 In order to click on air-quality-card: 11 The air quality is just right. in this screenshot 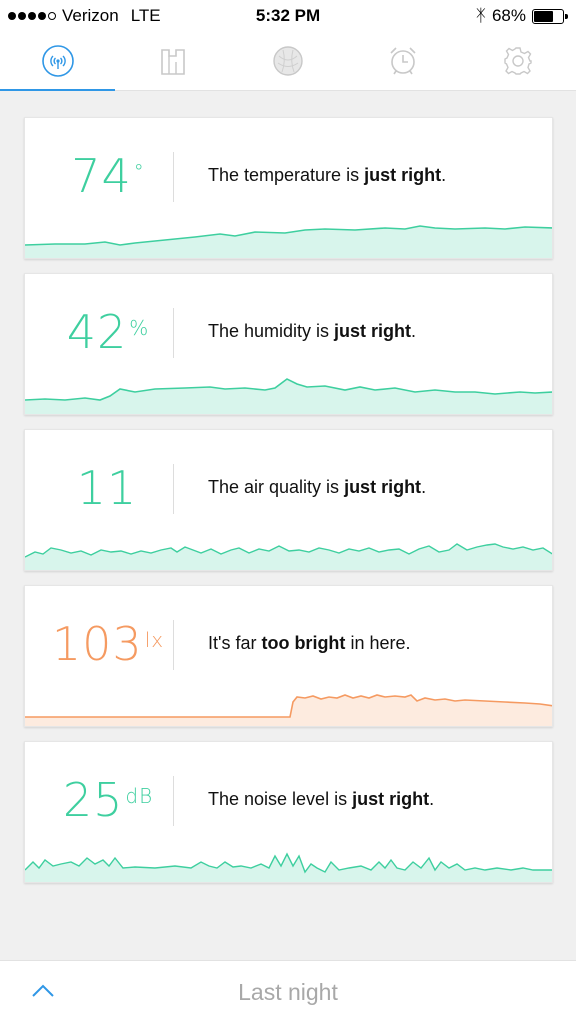, I will do `click(288, 500)`.